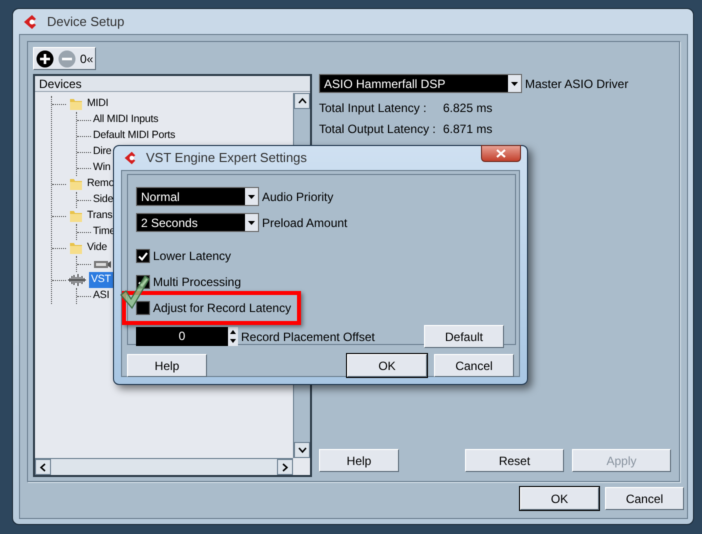 The height and width of the screenshot is (534, 702). What do you see at coordinates (226, 157) in the screenshot?
I see `dialog-title: VST Engine Expert Settings` at bounding box center [226, 157].